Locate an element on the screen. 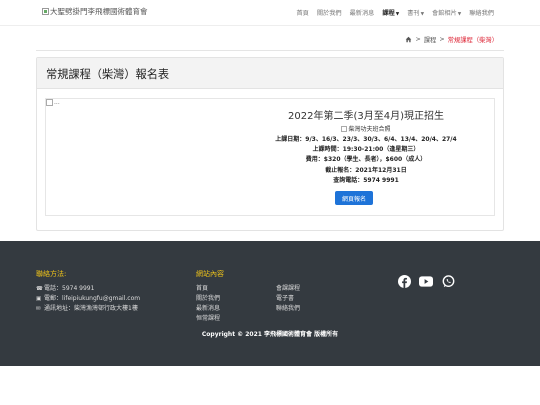 This screenshot has height=405, width=540. breadcrumb-courses: 課程 is located at coordinates (430, 39).